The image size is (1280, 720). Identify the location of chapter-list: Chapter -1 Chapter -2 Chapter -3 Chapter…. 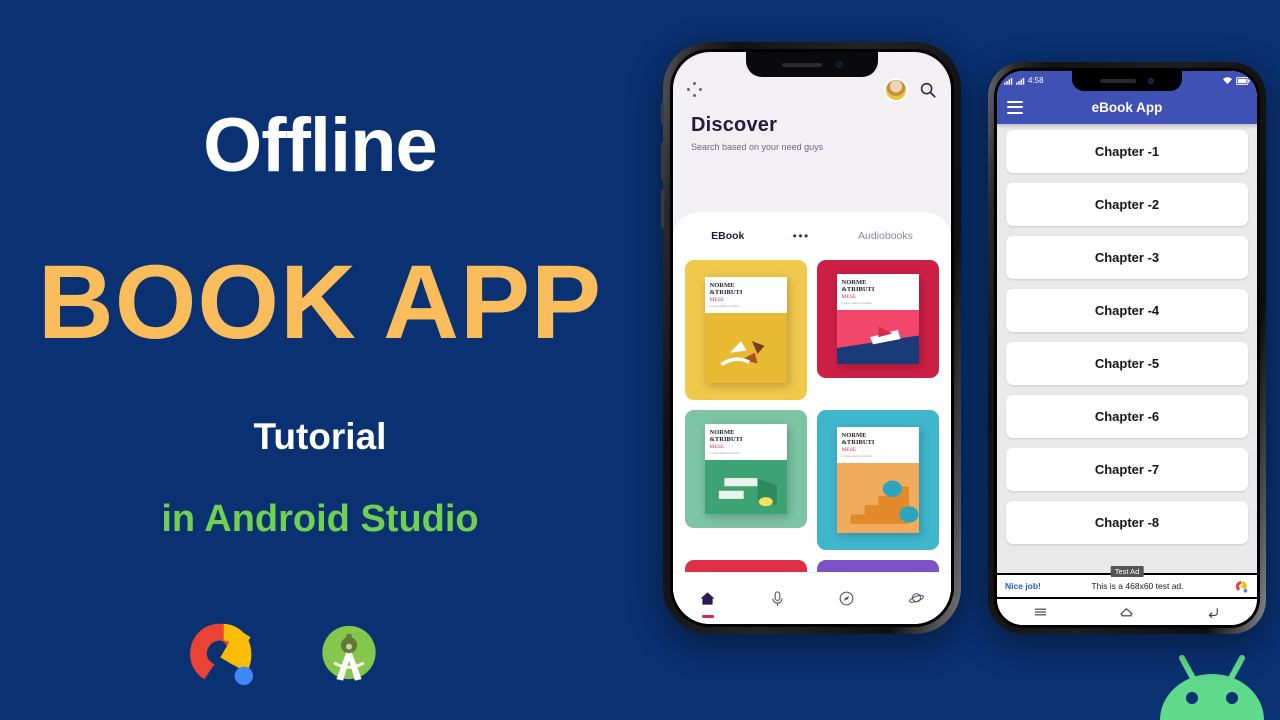
(1127, 348).